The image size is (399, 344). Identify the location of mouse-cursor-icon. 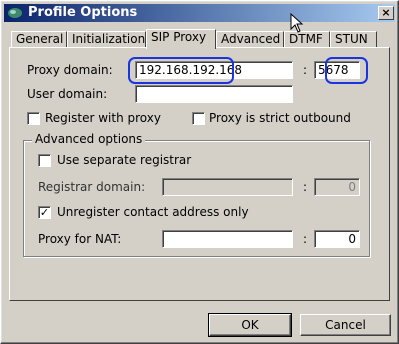
(297, 23).